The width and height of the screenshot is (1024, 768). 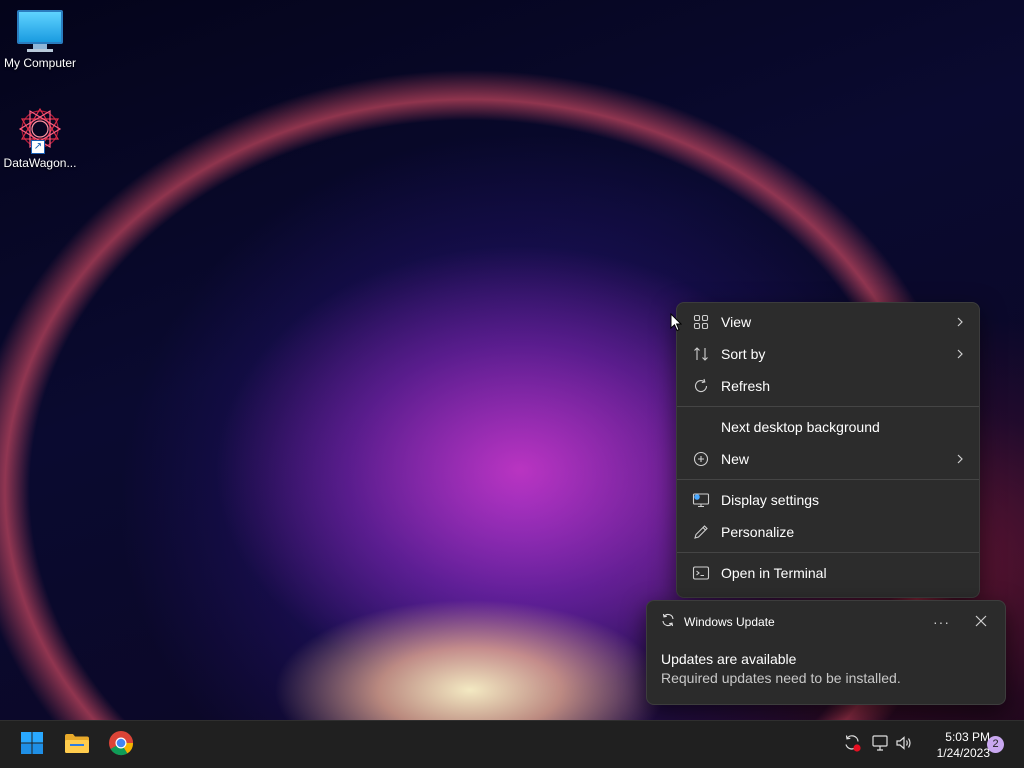 I want to click on tray-network-button, so click(x=880, y=745).